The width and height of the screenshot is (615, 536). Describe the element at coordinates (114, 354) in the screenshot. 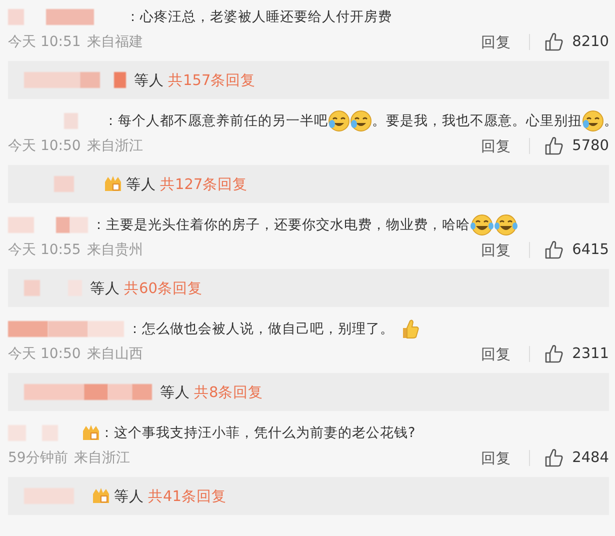

I see `comment-location: 来自山西` at that location.